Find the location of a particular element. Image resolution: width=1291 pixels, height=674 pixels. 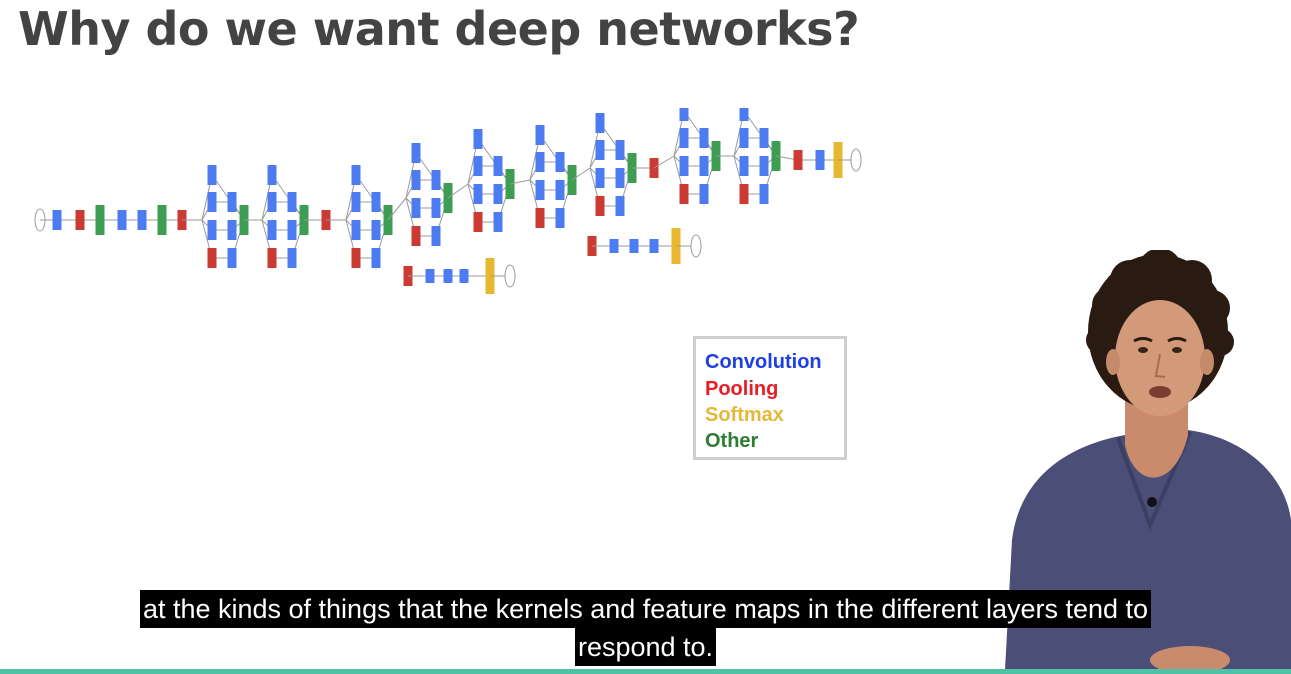

lapel-mic-icon is located at coordinates (1152, 502).